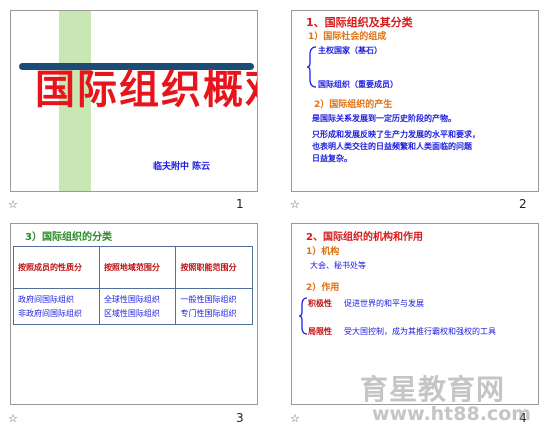 The width and height of the screenshot is (550, 433). What do you see at coordinates (392, 146) in the screenshot?
I see `body-line-3: 也表明人类交往的日益频繁和人类面临的问题` at bounding box center [392, 146].